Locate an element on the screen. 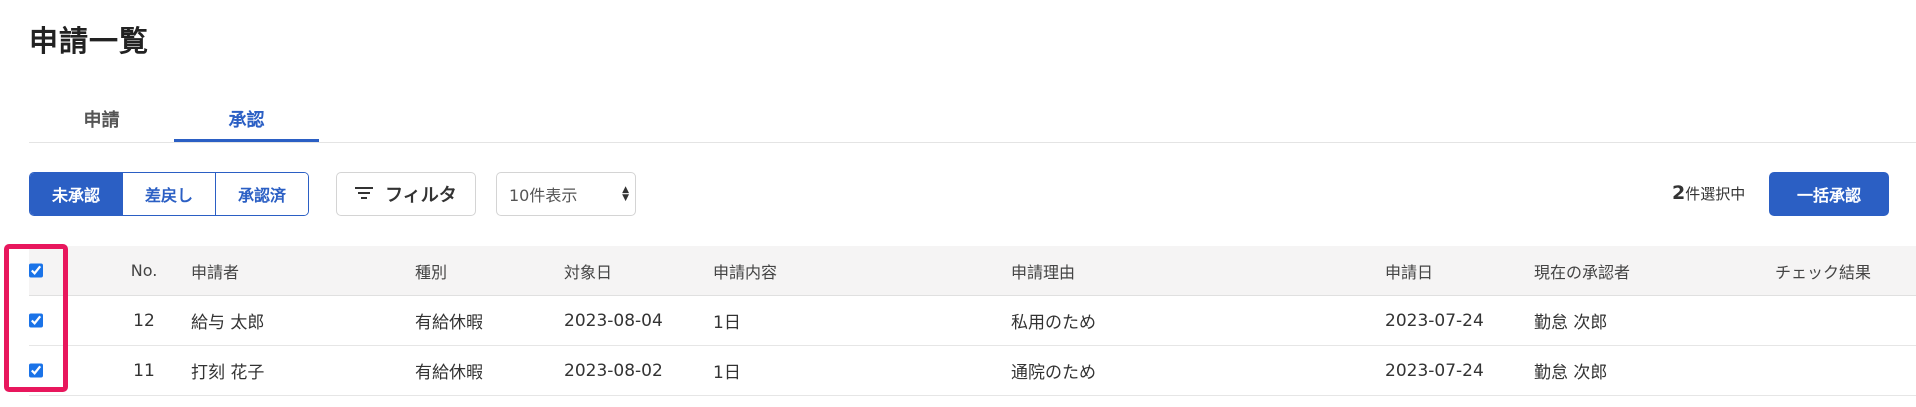 This screenshot has height=407, width=1916. column-header-applied-date: 申請日 is located at coordinates (1409, 270).